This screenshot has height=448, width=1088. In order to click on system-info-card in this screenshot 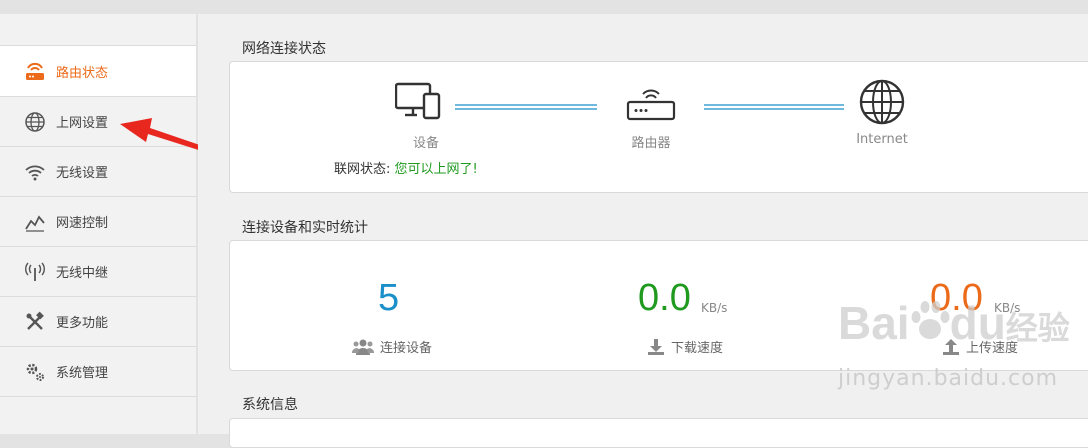, I will do `click(658, 433)`.